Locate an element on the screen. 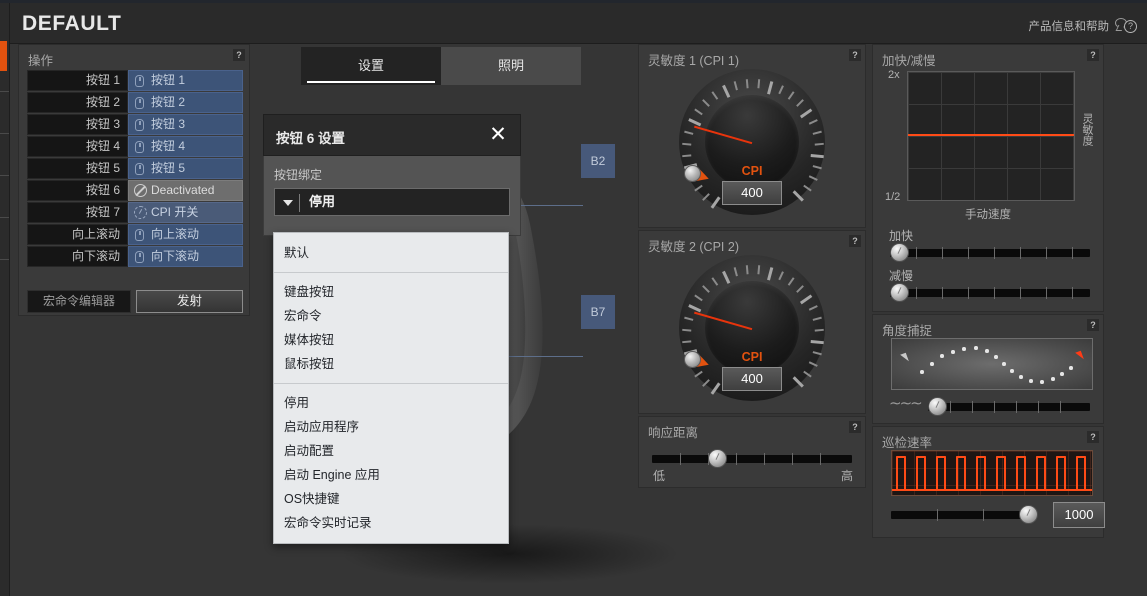 The width and height of the screenshot is (1147, 596). table-row: 按钮 6 Deactivated is located at coordinates (135, 190).